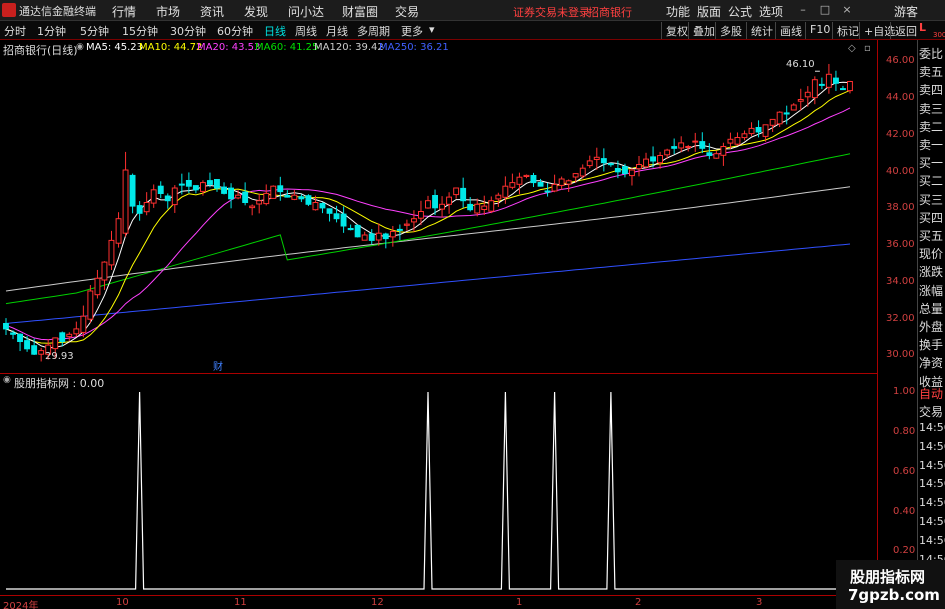 The image size is (945, 609). What do you see at coordinates (188, 31) in the screenshot?
I see `period-30min: 30分钟` at bounding box center [188, 31].